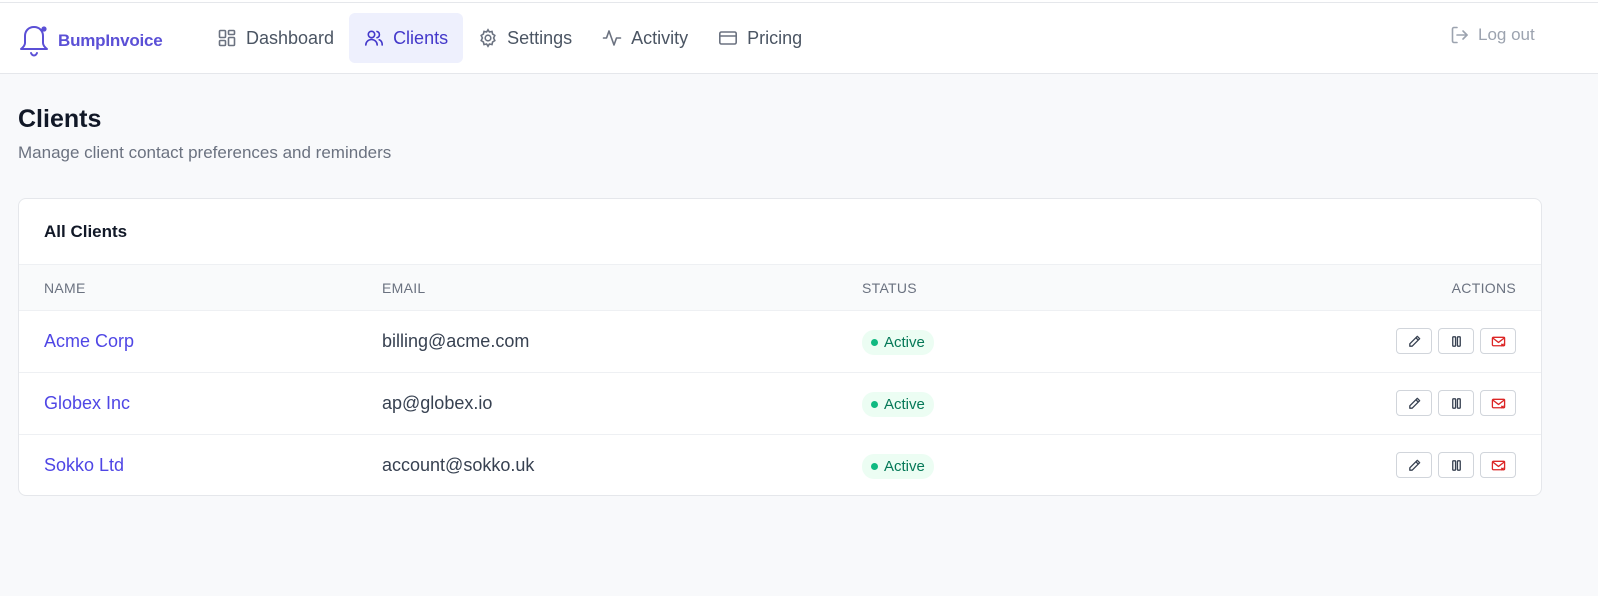 The height and width of the screenshot is (596, 1598). I want to click on users-icon, so click(374, 38).